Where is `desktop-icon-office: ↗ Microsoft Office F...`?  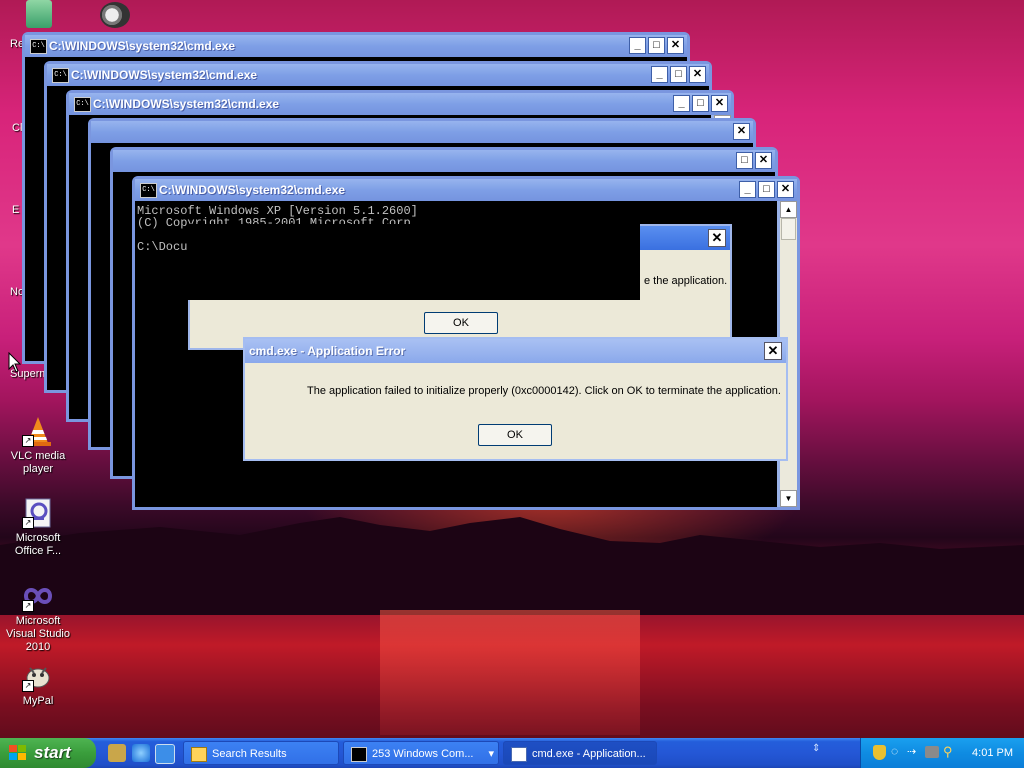 desktop-icon-office: ↗ Microsoft Office F... is located at coordinates (38, 527).